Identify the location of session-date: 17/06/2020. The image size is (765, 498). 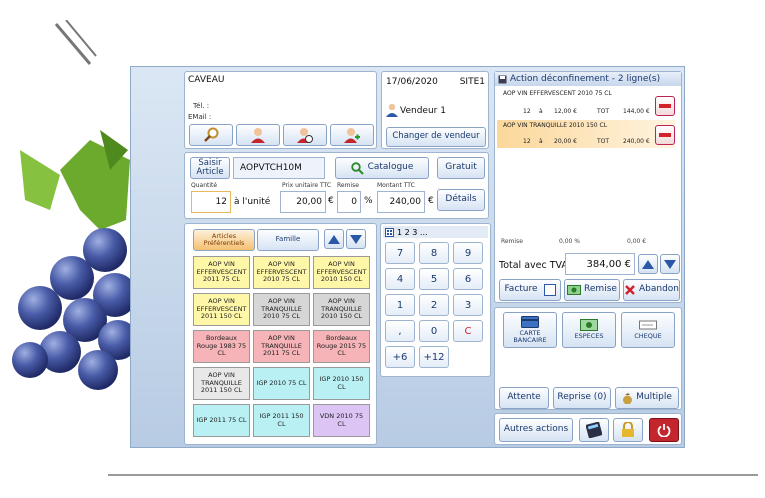
(412, 82).